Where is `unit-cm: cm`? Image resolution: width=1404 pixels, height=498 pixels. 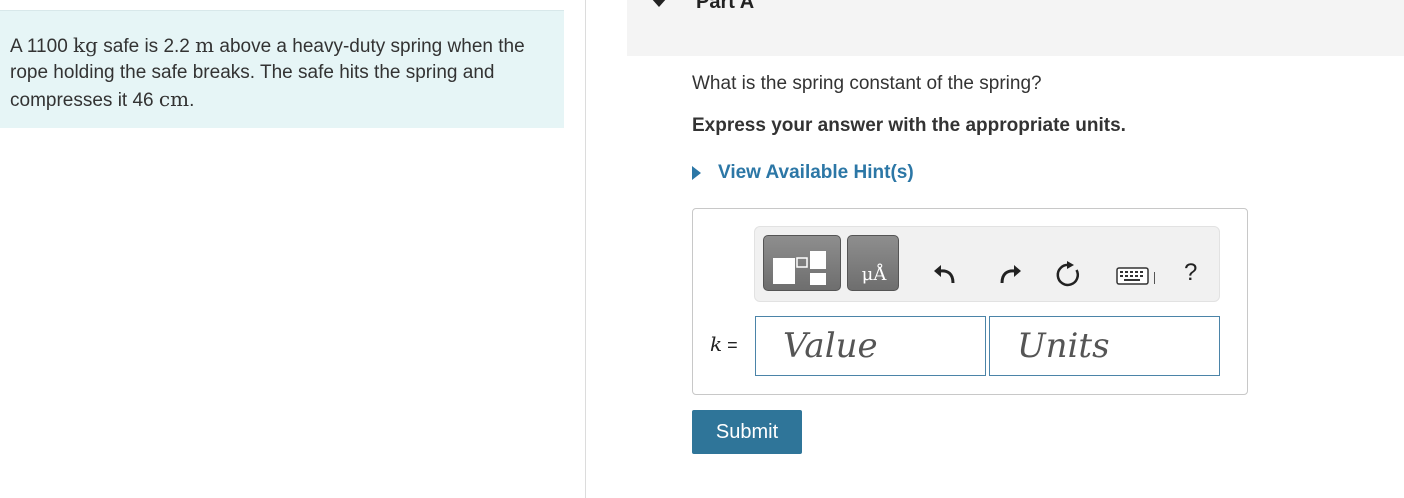 unit-cm: cm is located at coordinates (174, 99).